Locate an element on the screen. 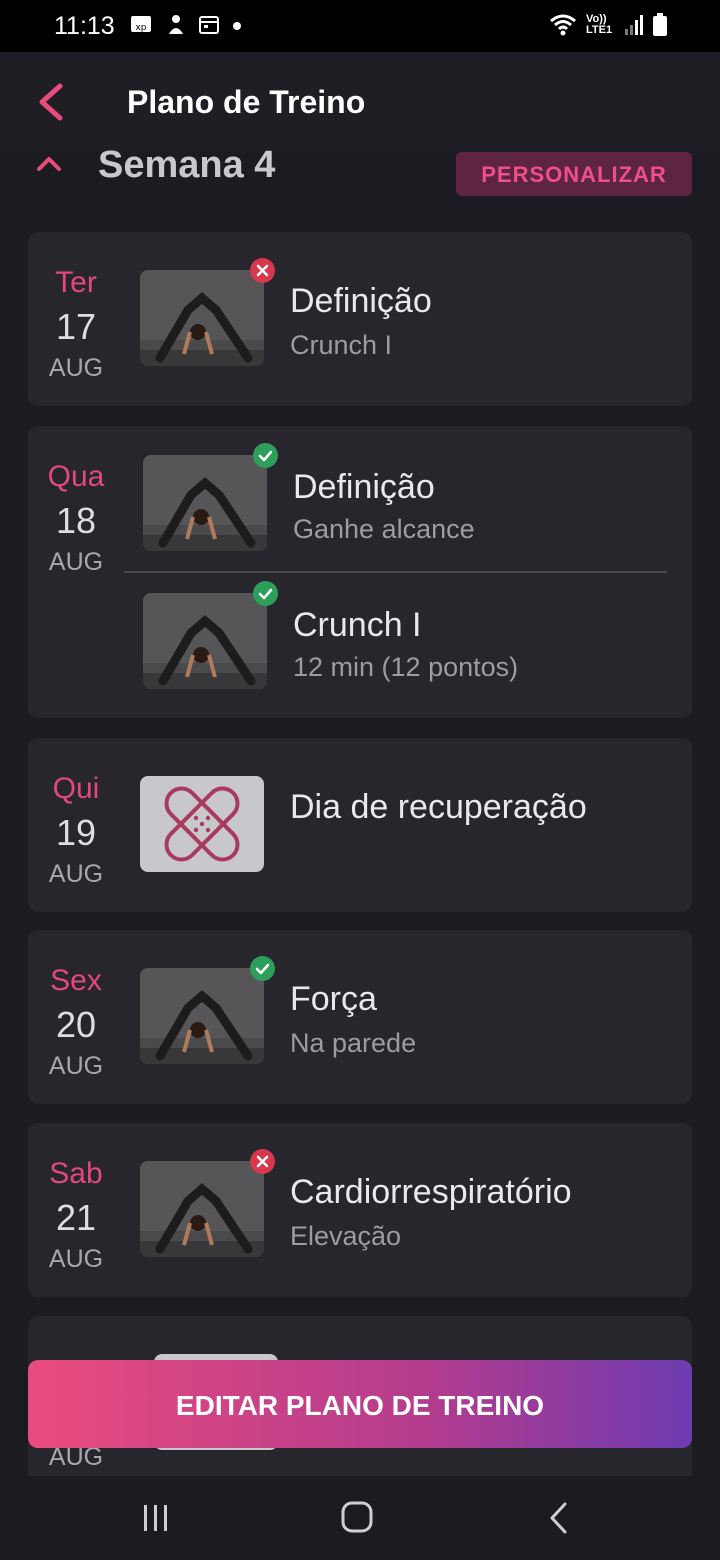 The image size is (720, 1560). workout-subtitle: Elevação is located at coordinates (346, 1236).